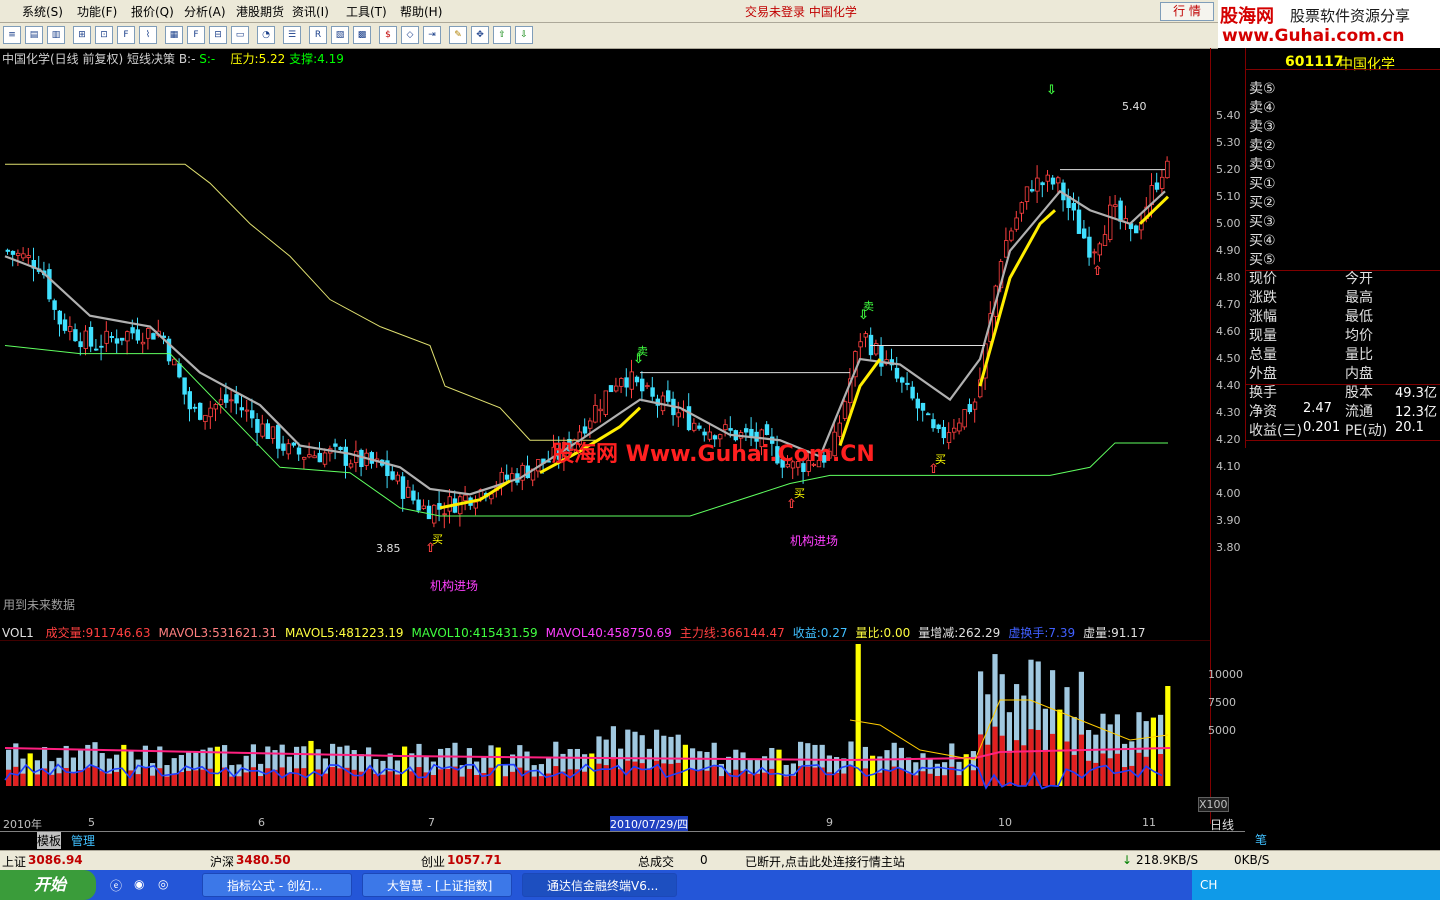 The image size is (1440, 900). Describe the element at coordinates (1405, 839) in the screenshot. I see `right-tab-7: 值` at that location.